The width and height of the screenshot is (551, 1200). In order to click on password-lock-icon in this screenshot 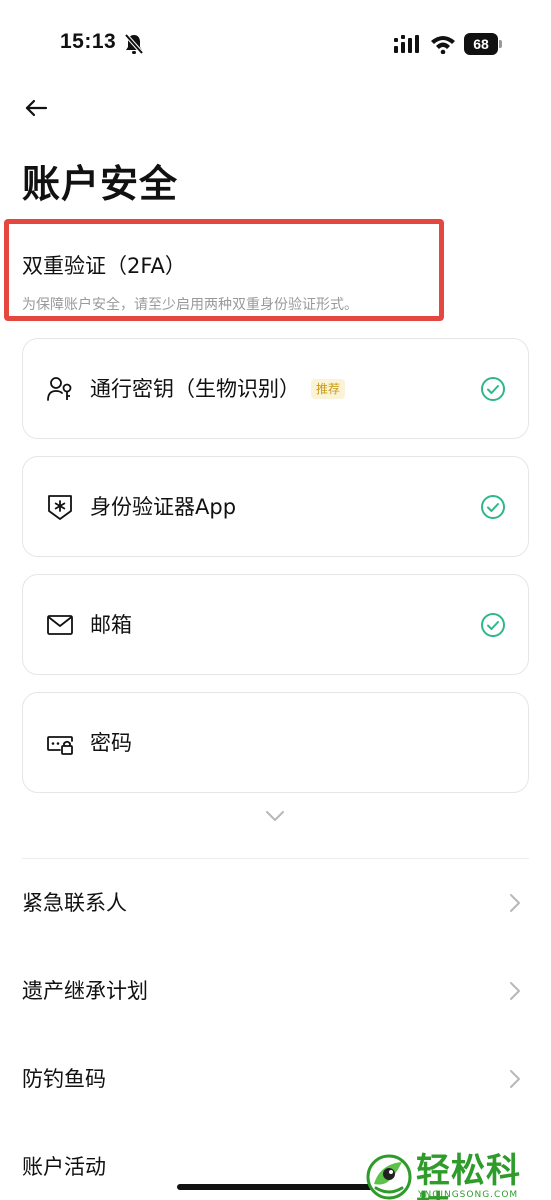, I will do `click(60, 745)`.